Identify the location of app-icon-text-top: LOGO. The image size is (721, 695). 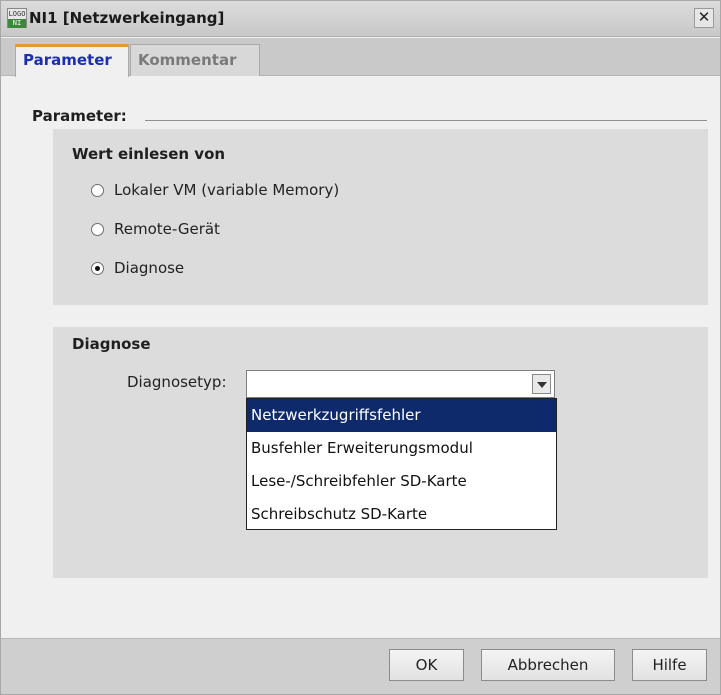
(17, 14).